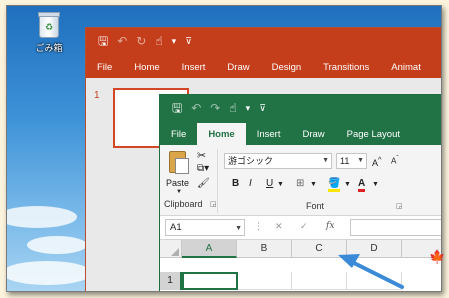 Image resolution: width=449 pixels, height=298 pixels. I want to click on cell-b1, so click(265, 281).